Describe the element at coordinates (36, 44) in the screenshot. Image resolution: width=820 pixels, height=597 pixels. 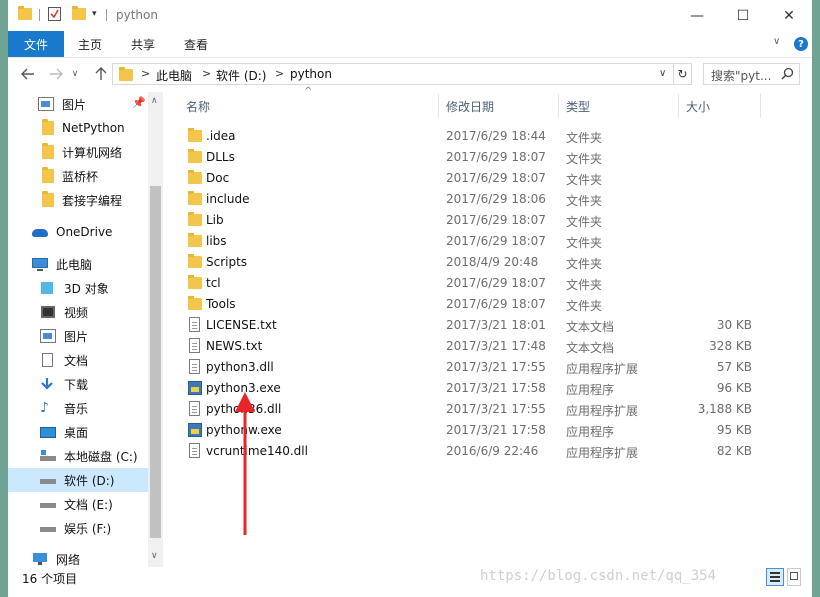
I see `tab-file: 文件` at that location.